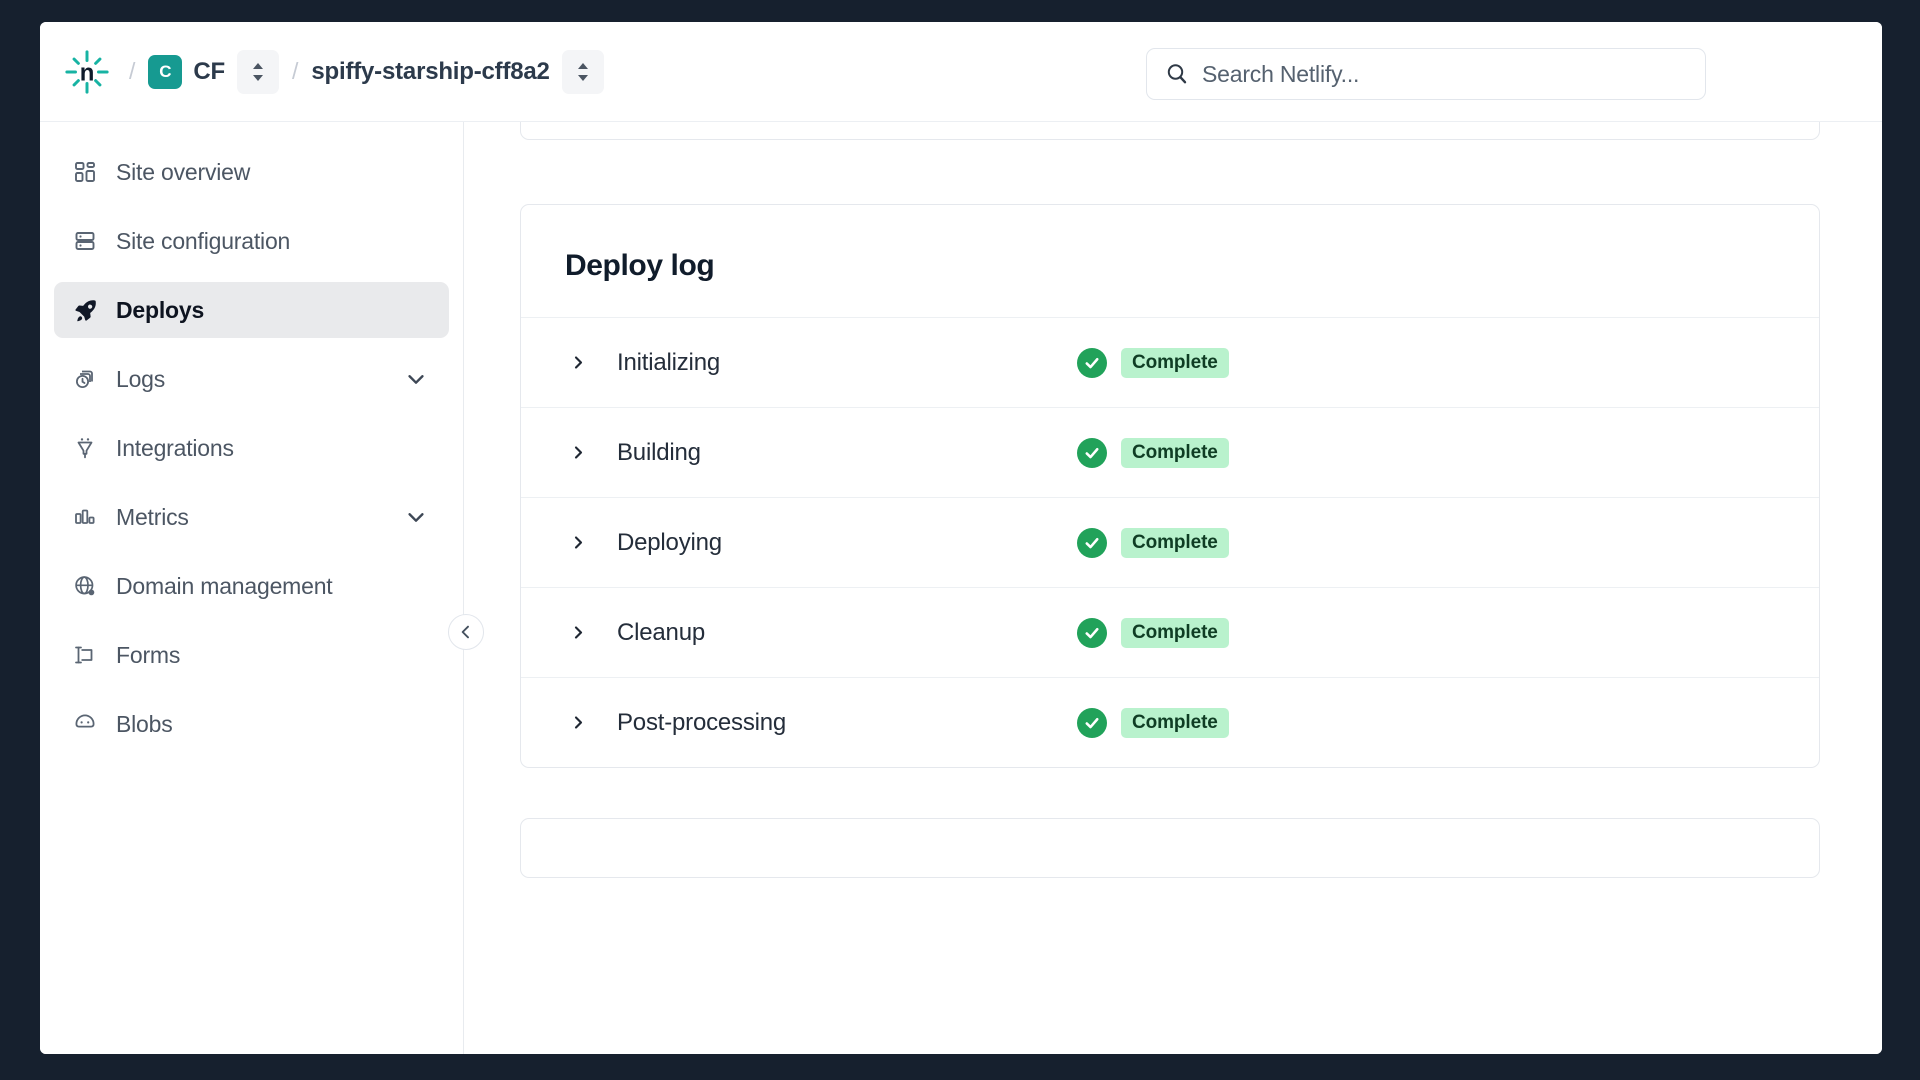 The image size is (1920, 1080). What do you see at coordinates (186, 71) in the screenshot?
I see `breadcrumb-team: C CF` at bounding box center [186, 71].